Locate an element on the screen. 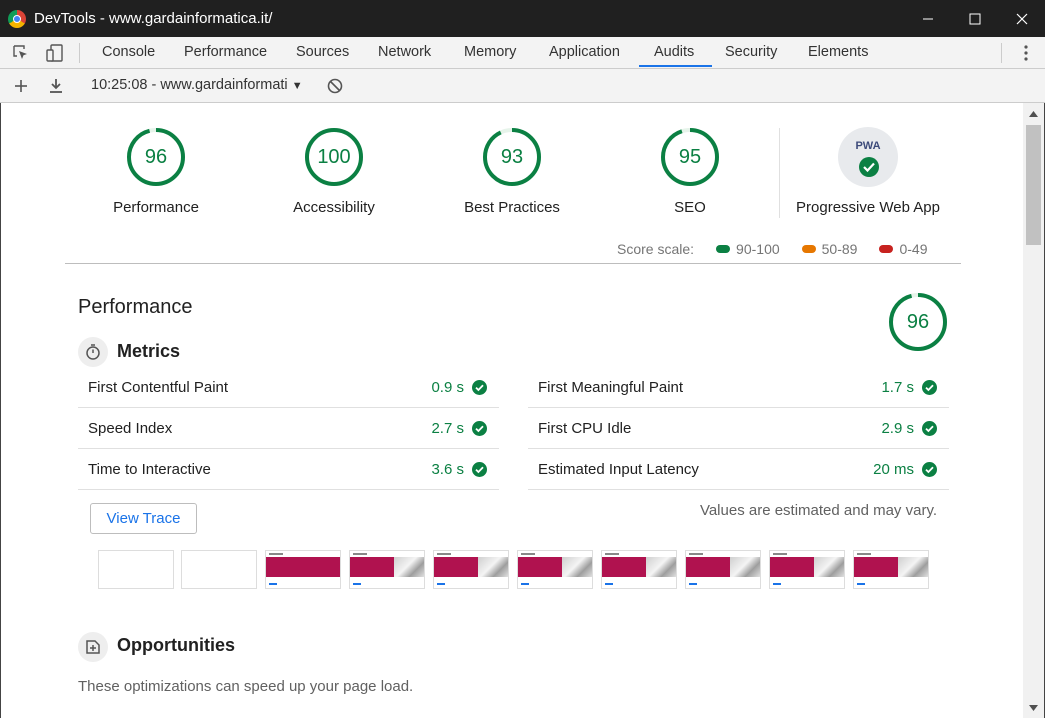  performance-section-score: 96 is located at coordinates (918, 322).